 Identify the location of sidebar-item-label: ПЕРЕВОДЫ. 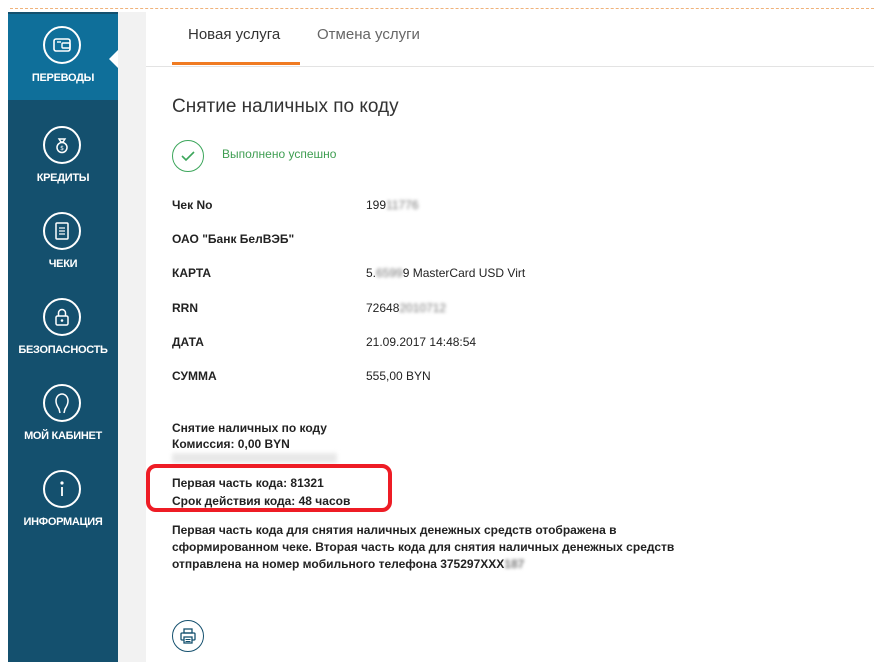
(63, 78).